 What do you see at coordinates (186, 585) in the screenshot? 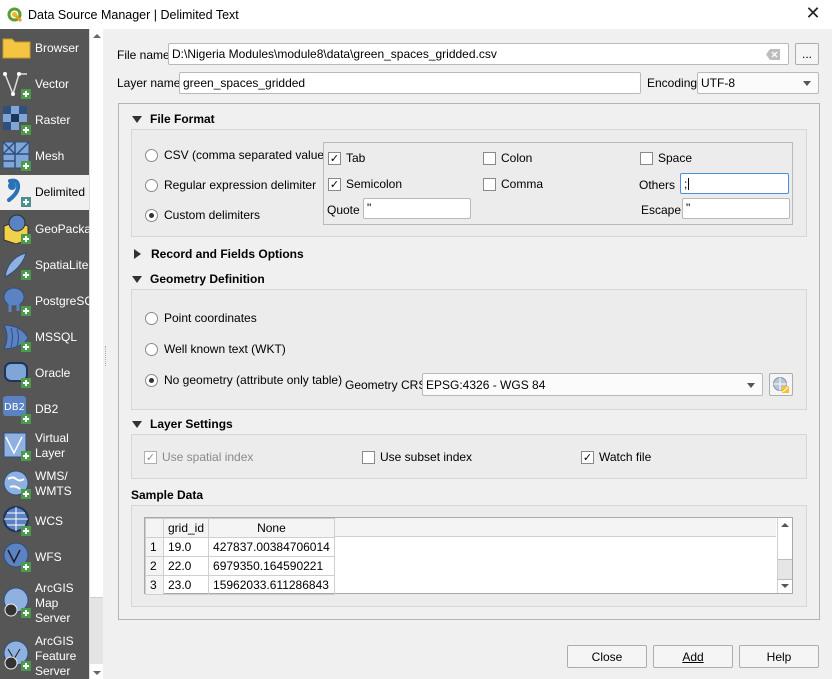
I see `table-cell: 23.0` at bounding box center [186, 585].